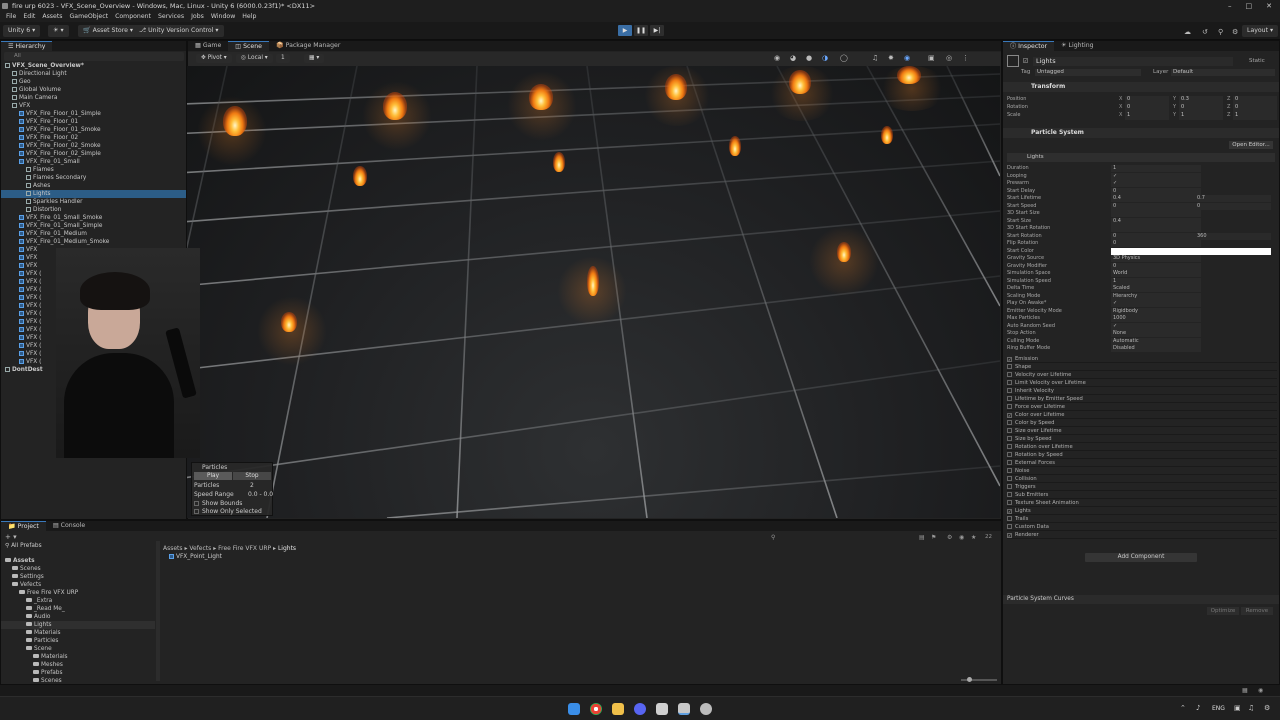 The image size is (1280, 720). Describe the element at coordinates (1187, 32) in the screenshot. I see `cloud-icon: ☁` at that location.